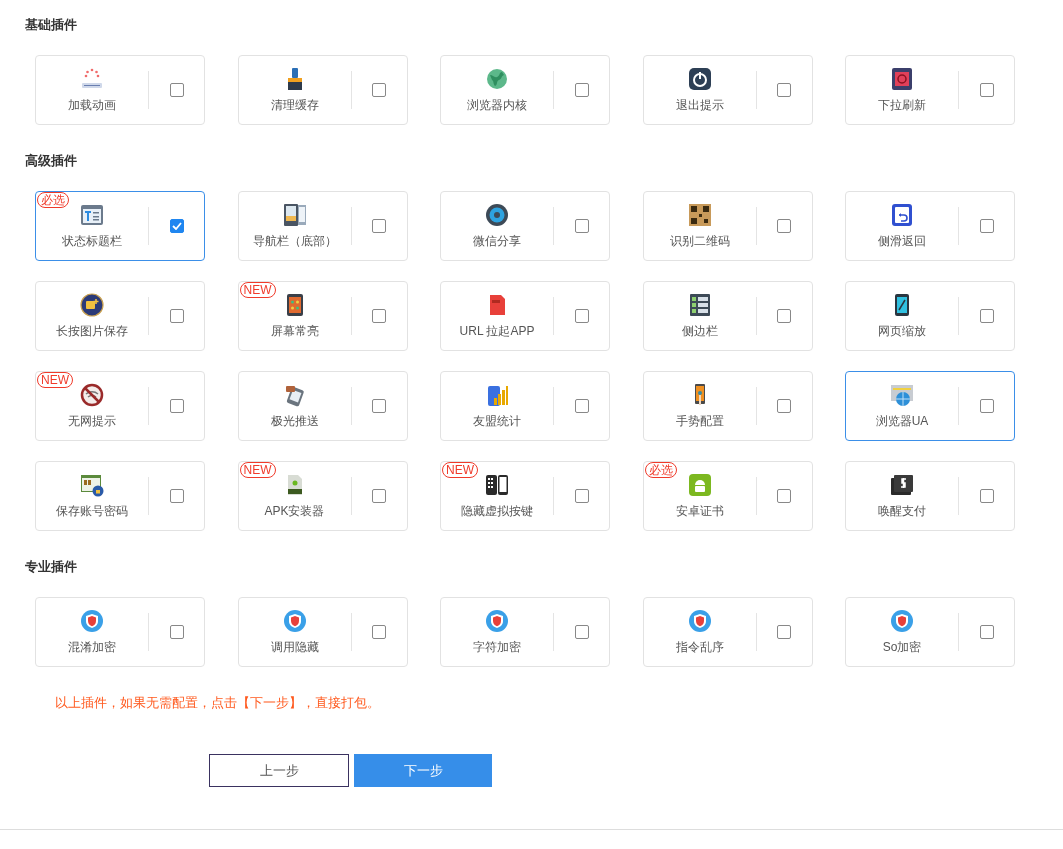 This screenshot has width=1063, height=849. I want to click on plugin-label: 友盟统计, so click(497, 421).